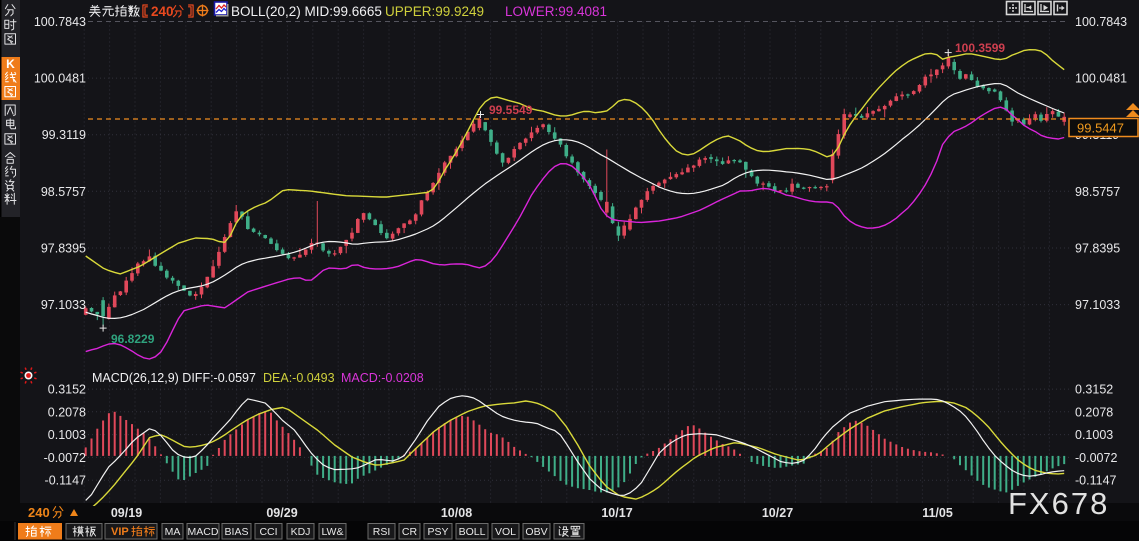  Describe the element at coordinates (10, 64) in the screenshot. I see `svg-text: K` at that location.